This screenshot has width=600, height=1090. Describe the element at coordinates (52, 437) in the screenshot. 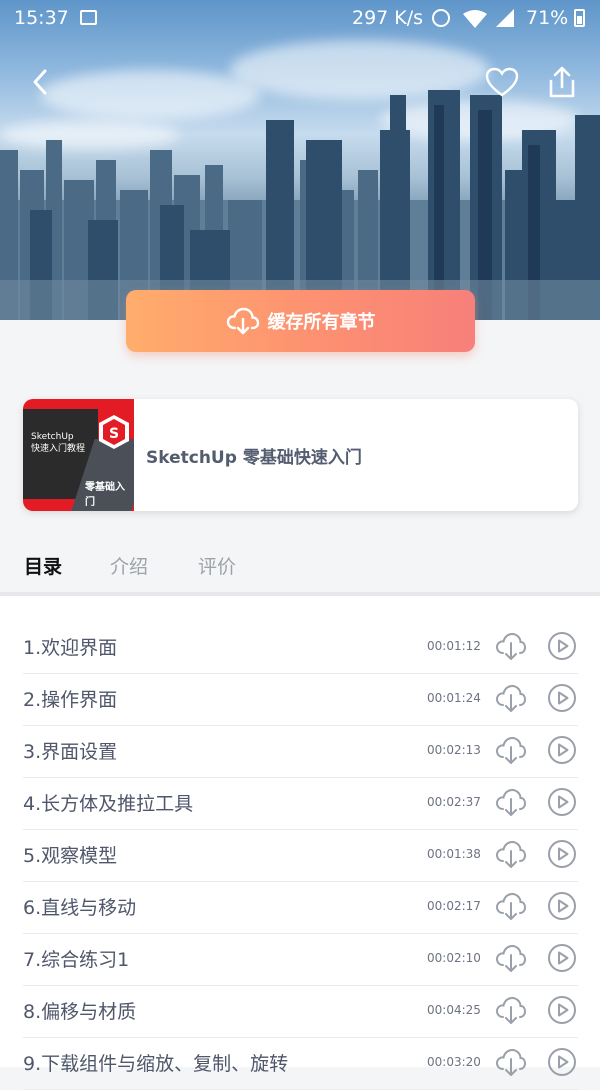

I see `thumb-line1: SketchUp` at that location.